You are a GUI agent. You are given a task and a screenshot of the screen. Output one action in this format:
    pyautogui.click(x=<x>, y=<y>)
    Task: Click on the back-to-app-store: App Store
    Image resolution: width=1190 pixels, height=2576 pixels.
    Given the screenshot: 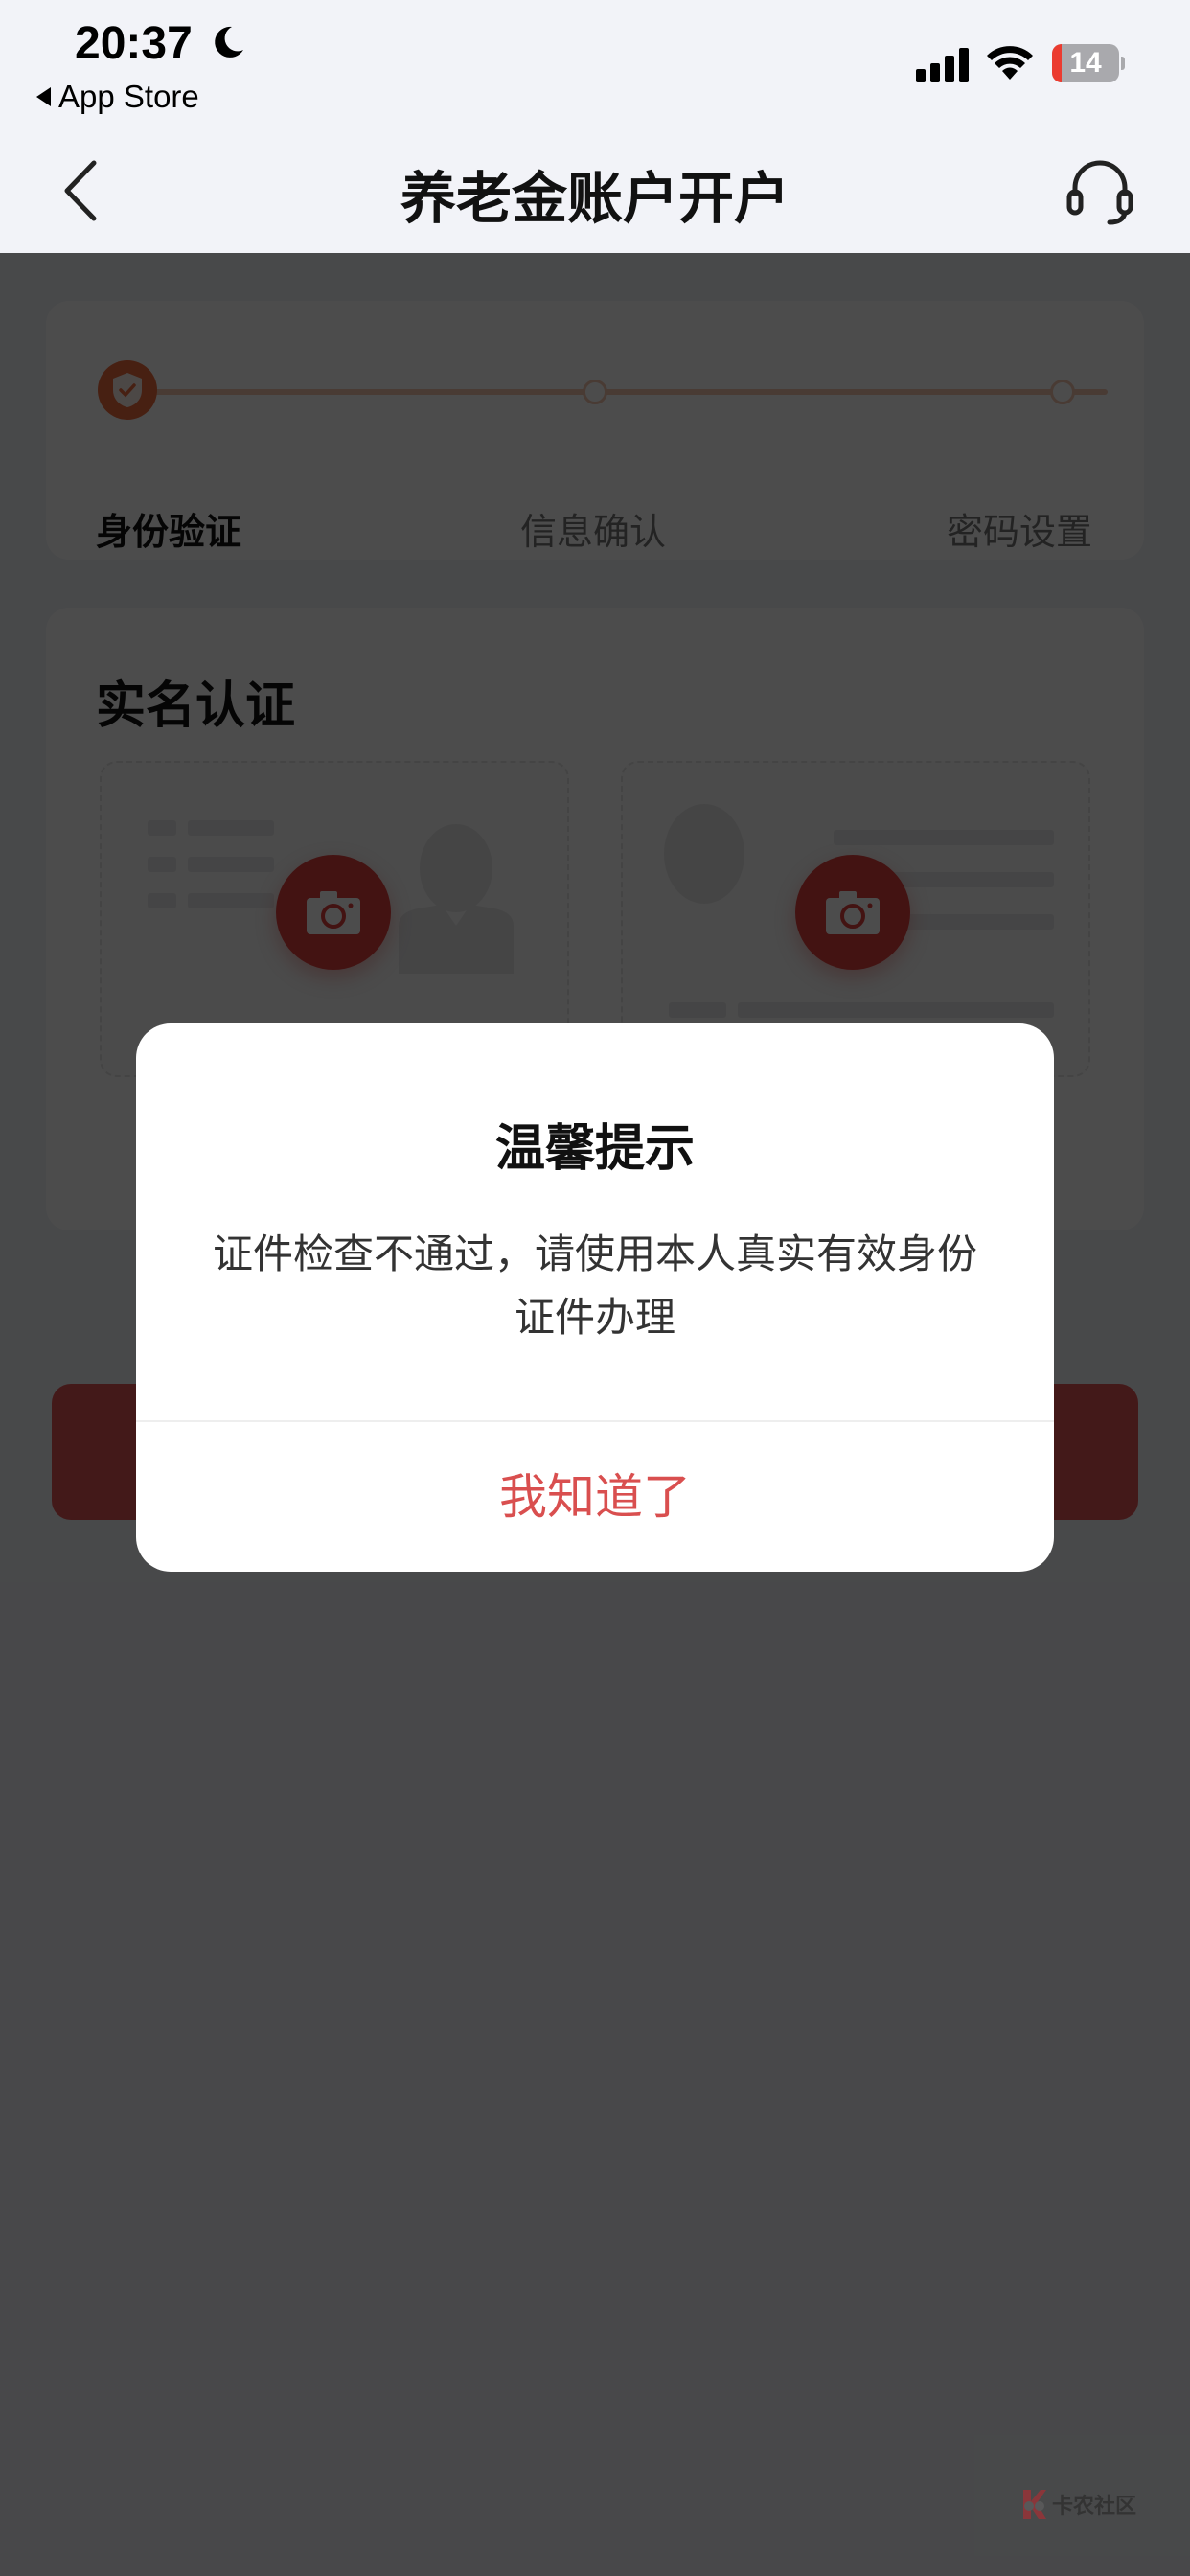 What is the action you would take?
    pyautogui.click(x=118, y=97)
    